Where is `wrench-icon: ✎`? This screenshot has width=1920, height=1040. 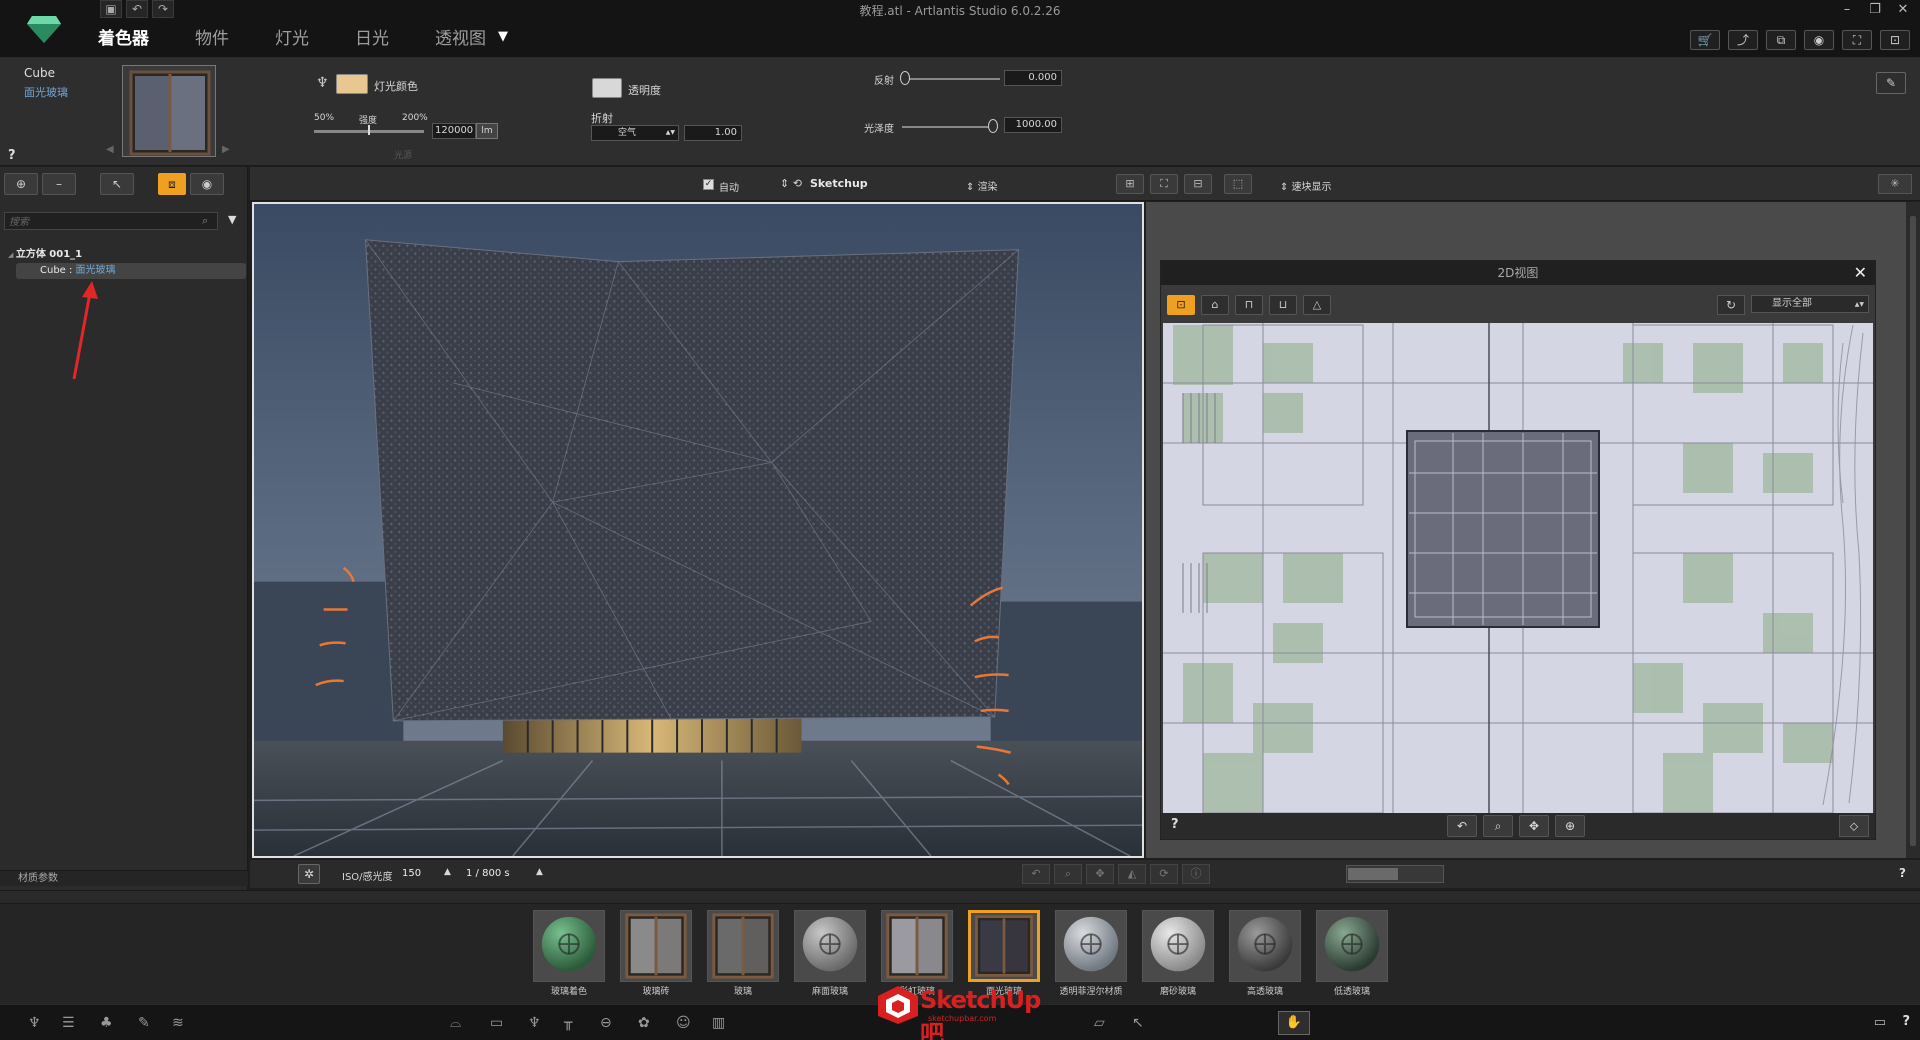 wrench-icon: ✎ is located at coordinates (1891, 83).